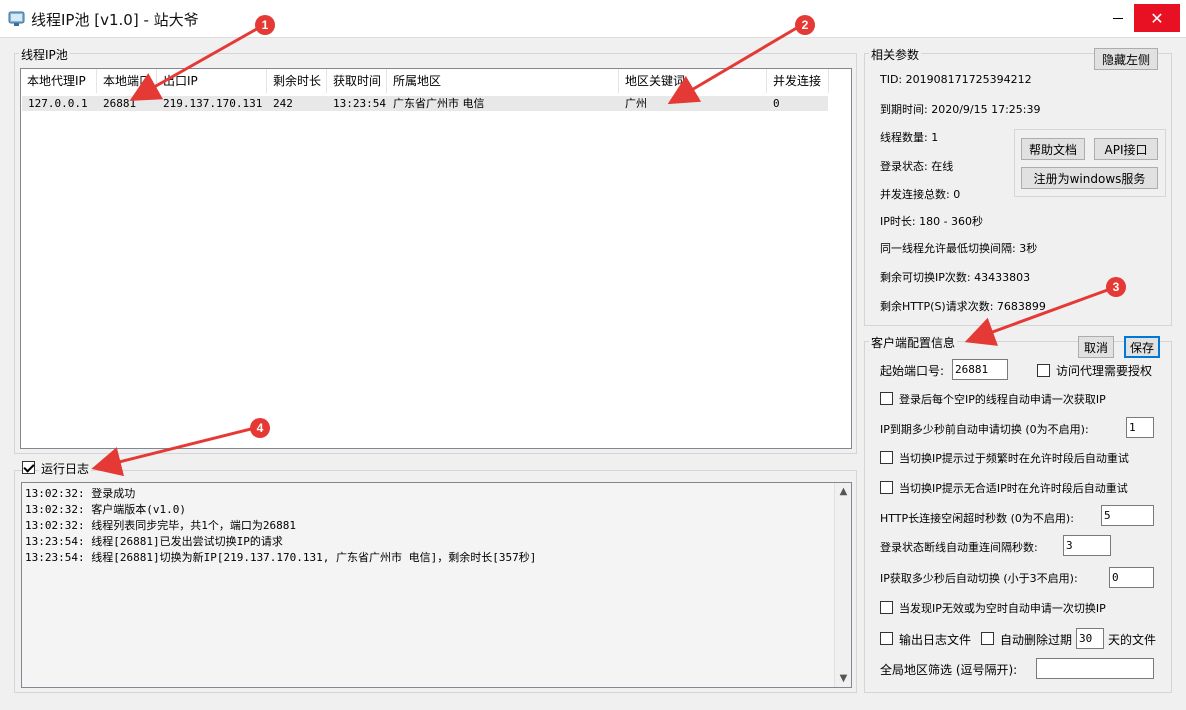 The image size is (1186, 710). I want to click on annotation-marker-1: 1, so click(265, 25).